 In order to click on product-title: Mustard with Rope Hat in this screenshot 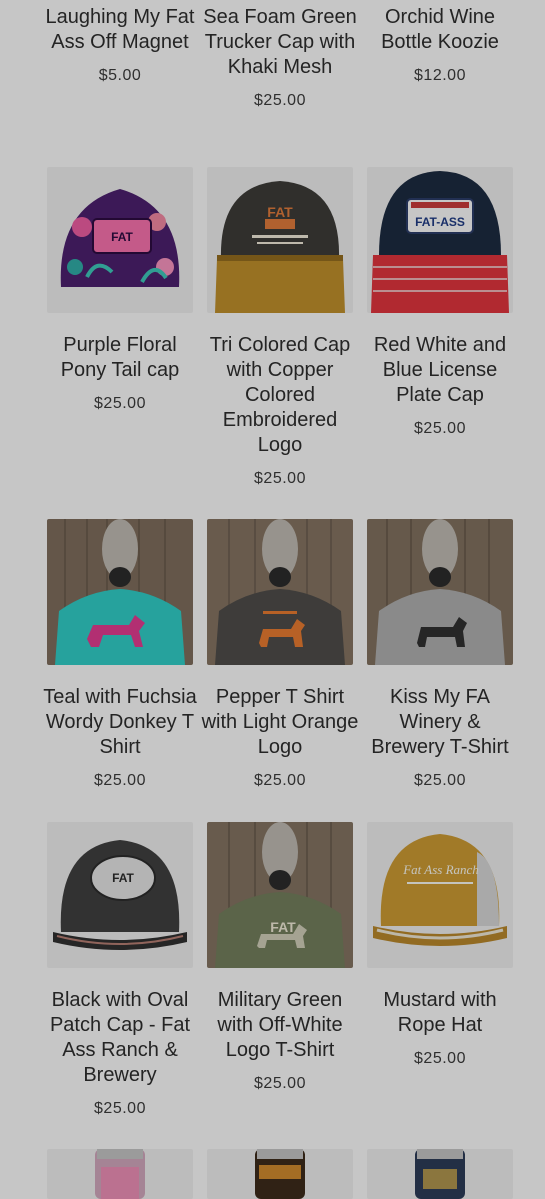, I will do `click(440, 1013)`.